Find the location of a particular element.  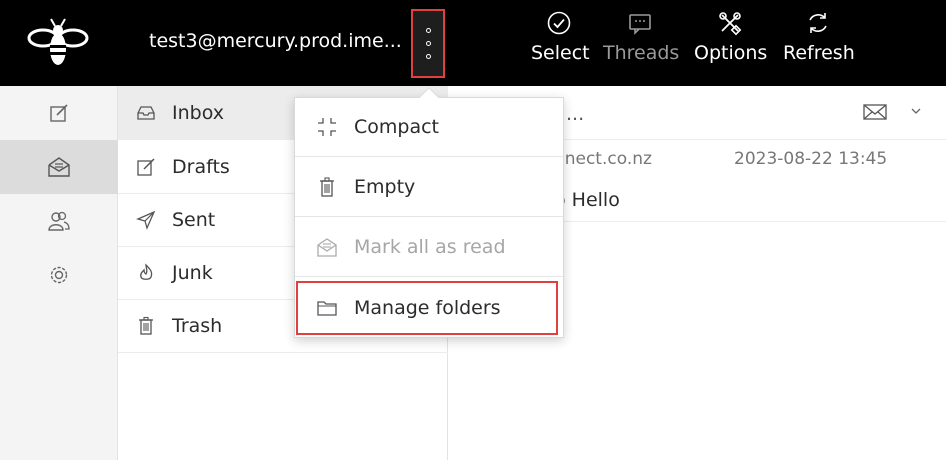

folder-menu-button is located at coordinates (428, 43).